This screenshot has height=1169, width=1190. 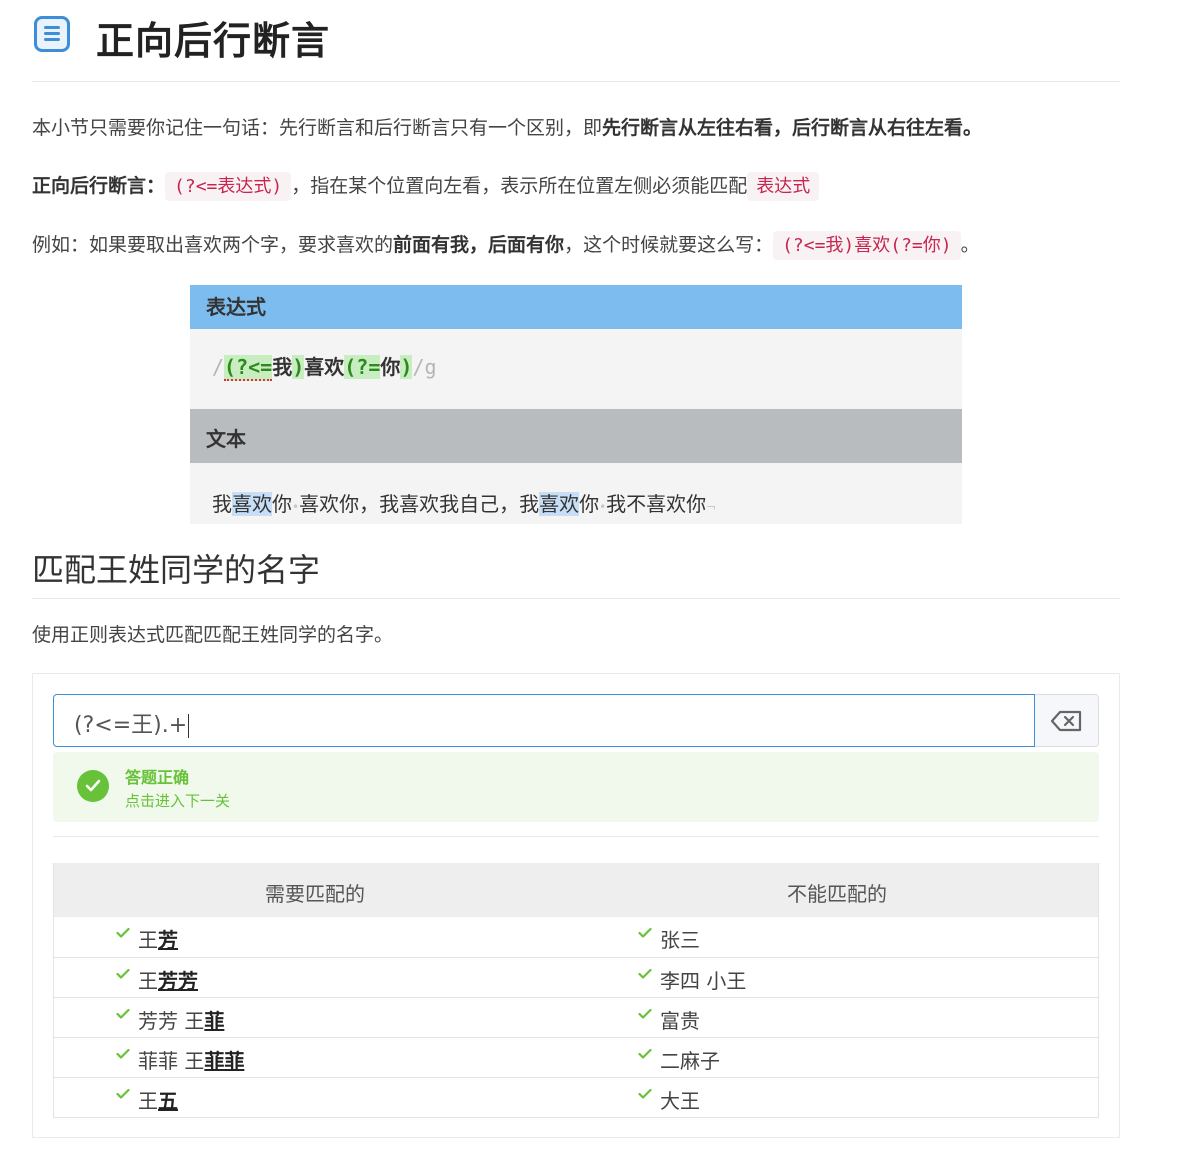 What do you see at coordinates (526, 245) in the screenshot?
I see `example-bold: 后面有你` at bounding box center [526, 245].